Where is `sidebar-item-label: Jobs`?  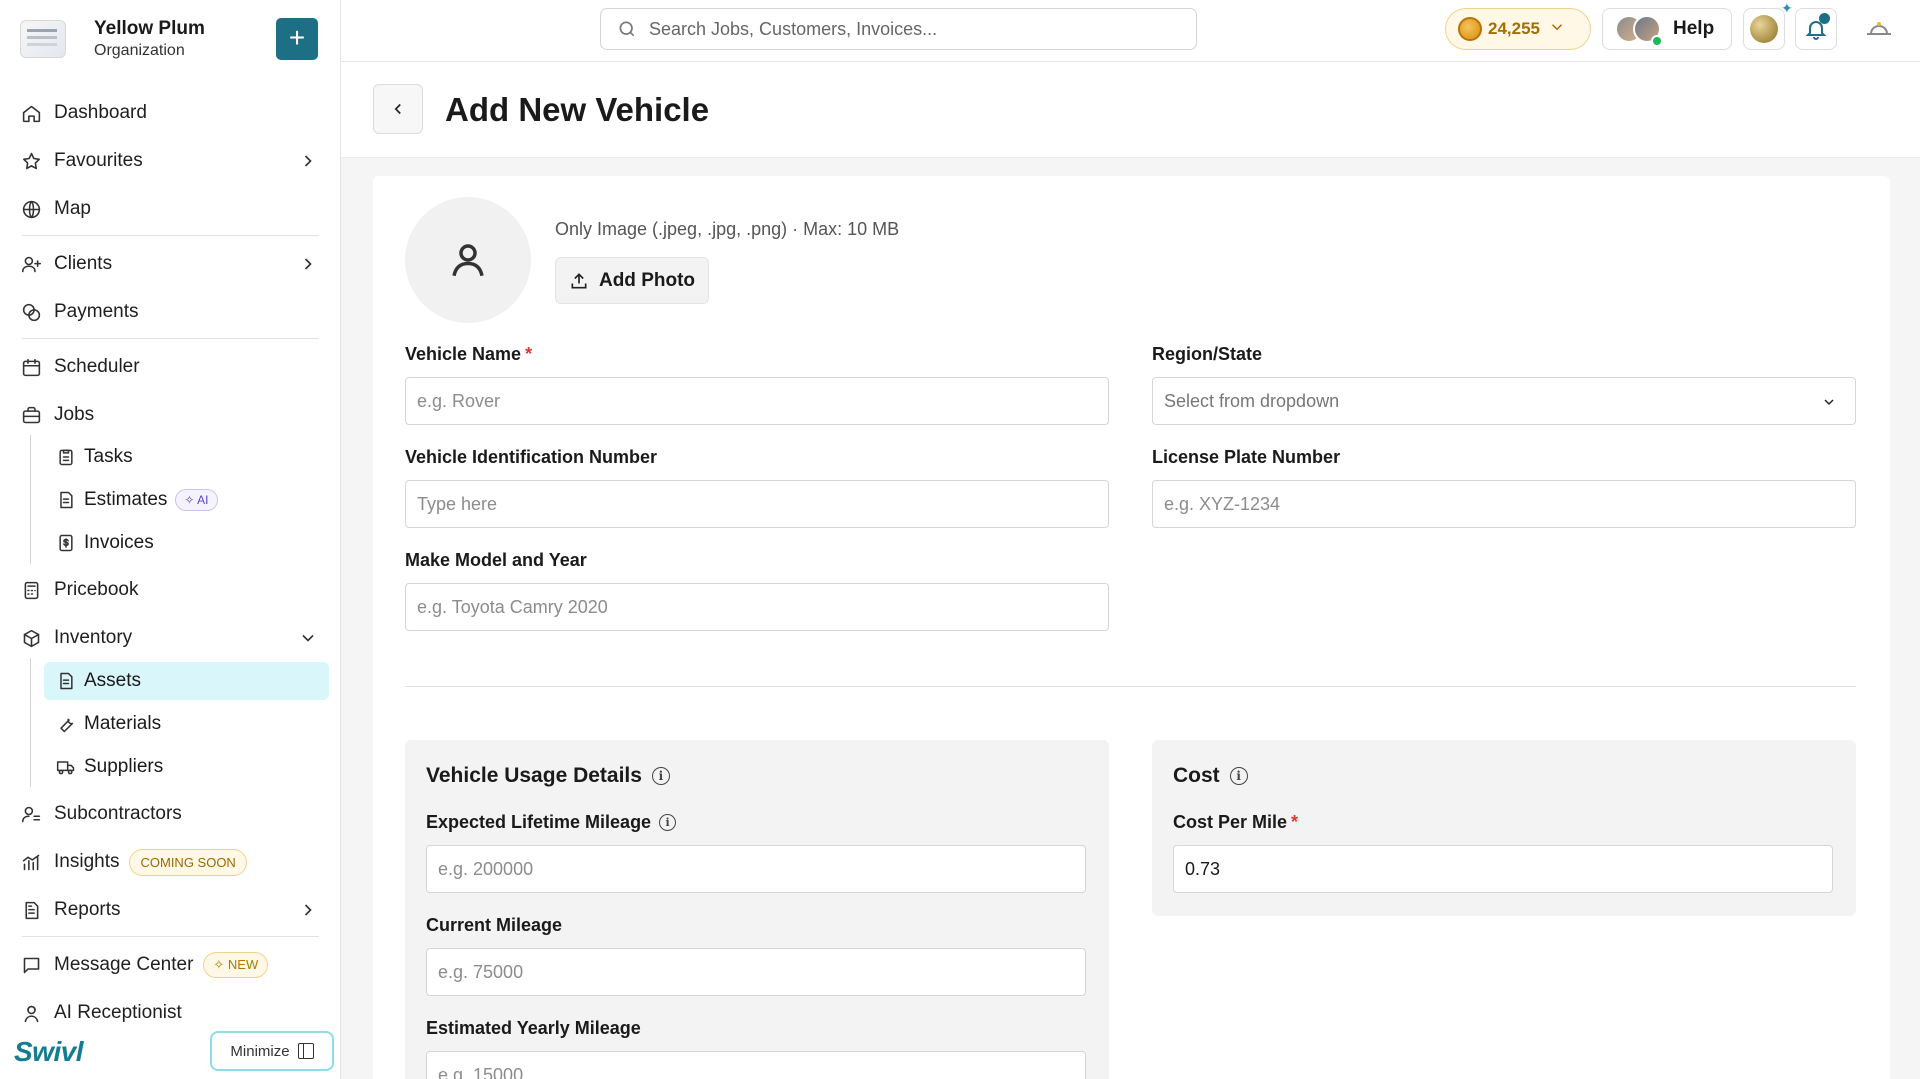
sidebar-item-label: Jobs is located at coordinates (74, 414).